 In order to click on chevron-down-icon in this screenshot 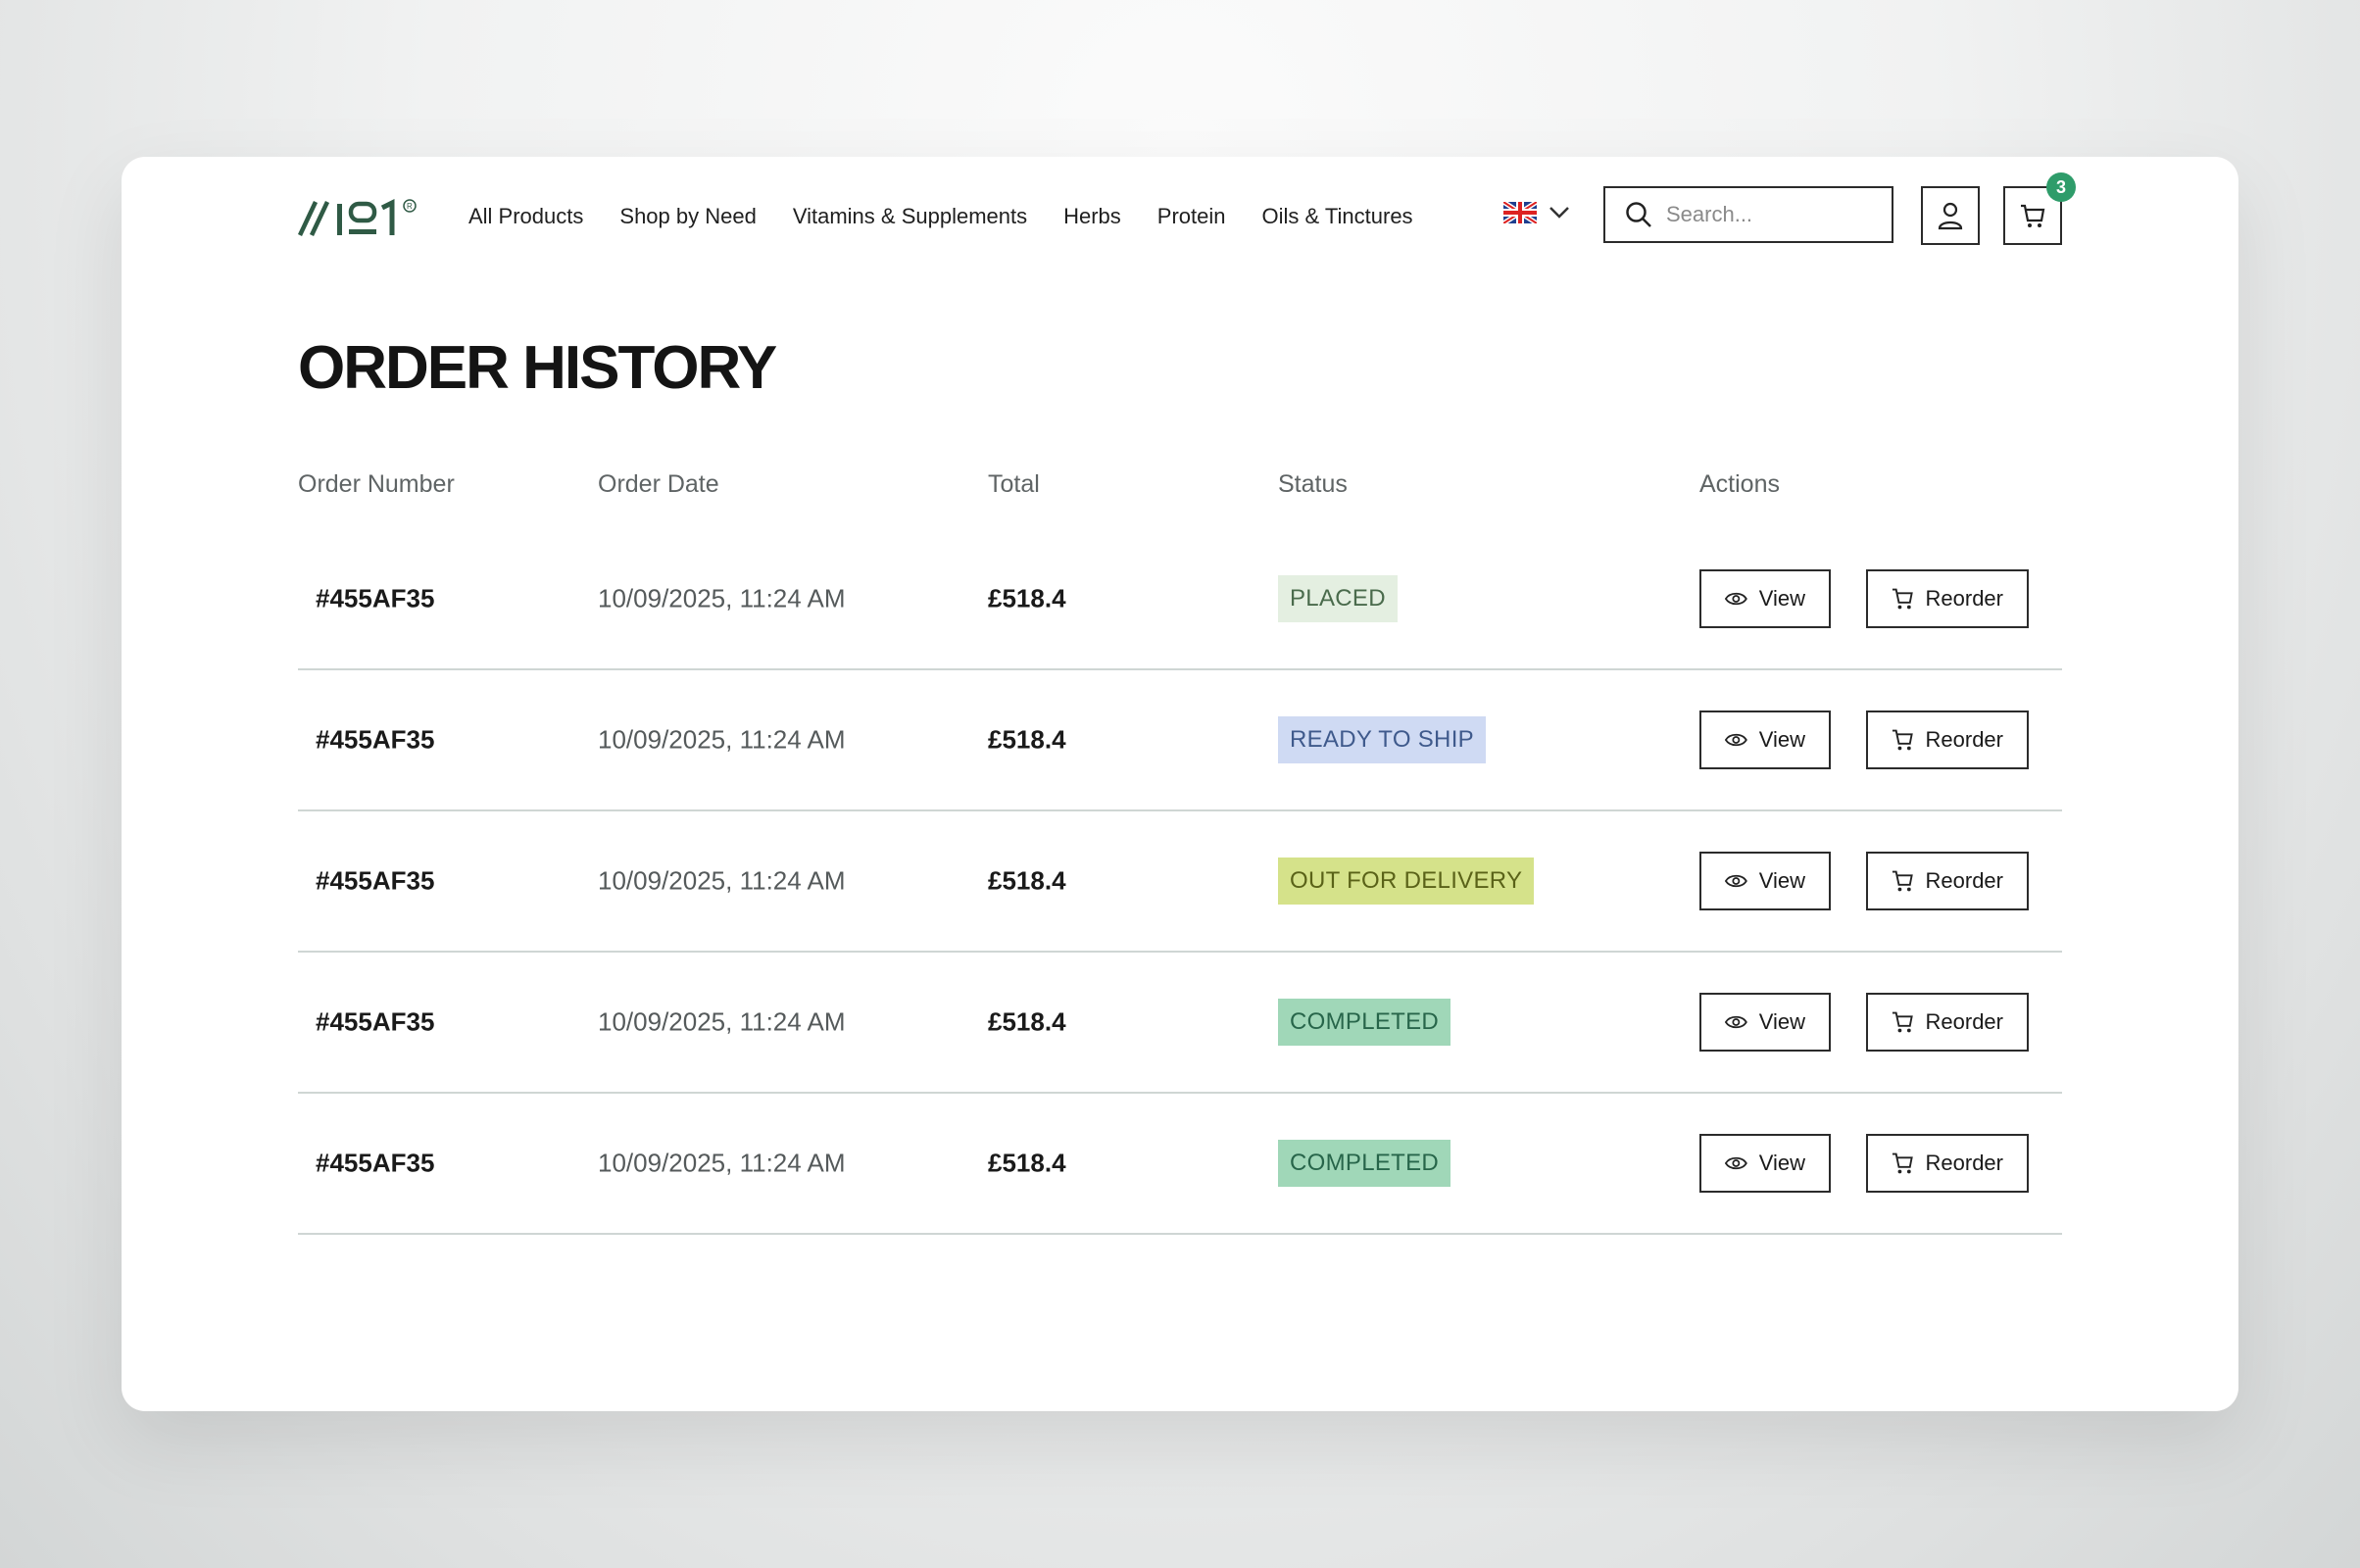, I will do `click(1559, 213)`.